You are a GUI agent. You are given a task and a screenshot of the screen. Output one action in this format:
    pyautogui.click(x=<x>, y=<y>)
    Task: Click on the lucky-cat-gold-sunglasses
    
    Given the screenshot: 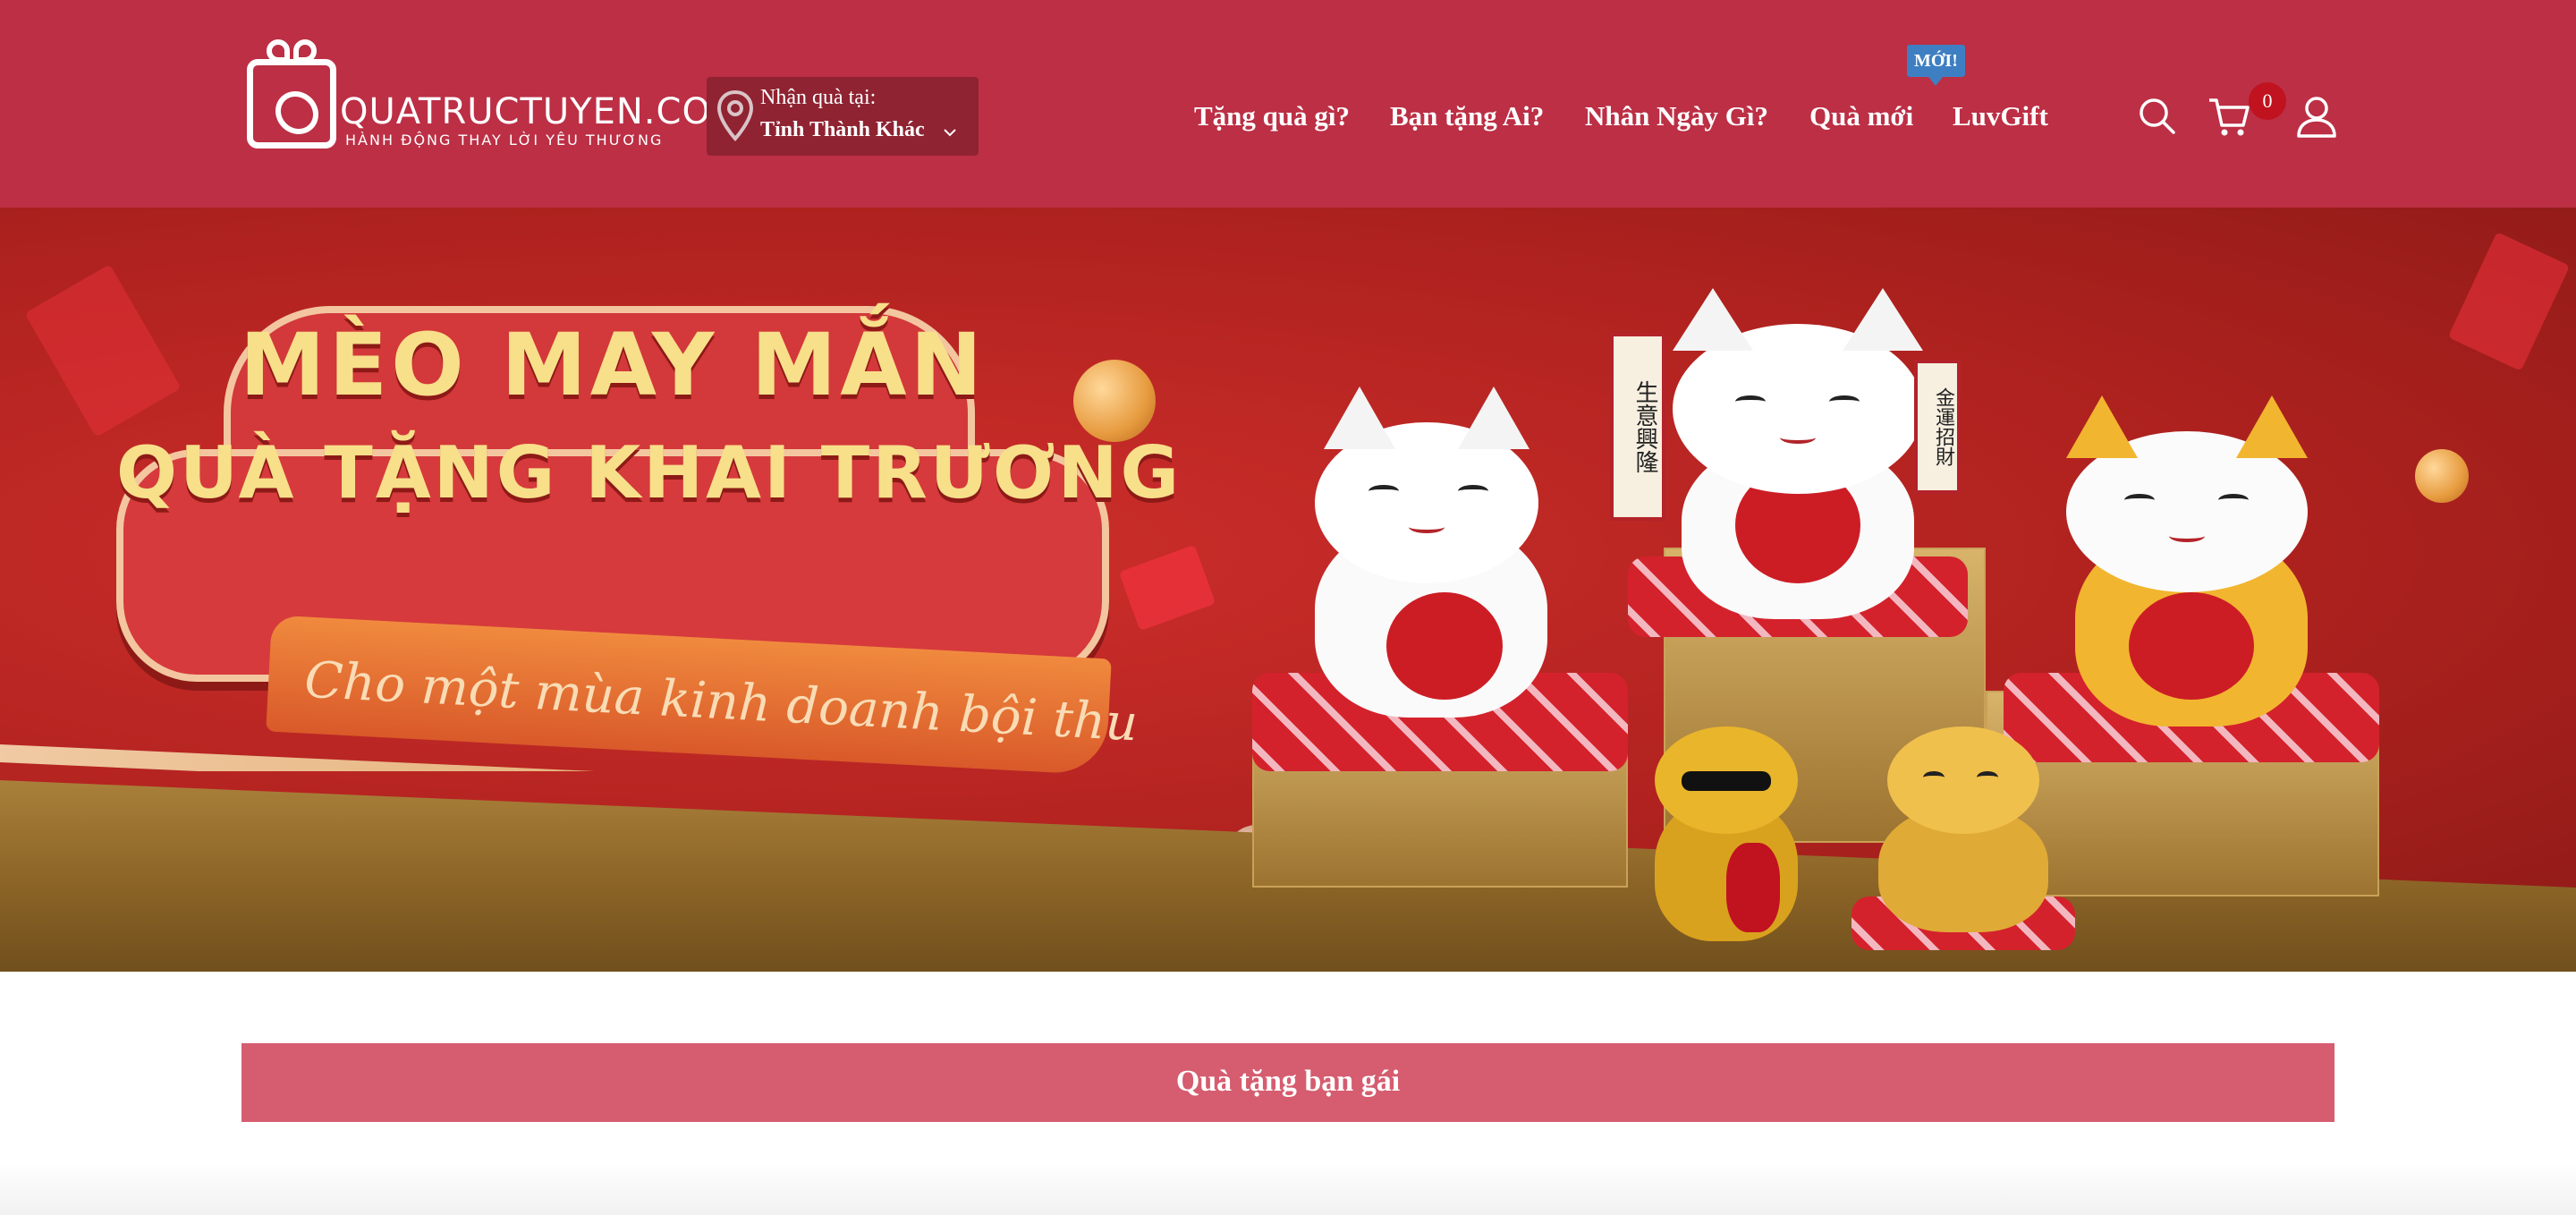 What is the action you would take?
    pyautogui.click(x=1726, y=825)
    